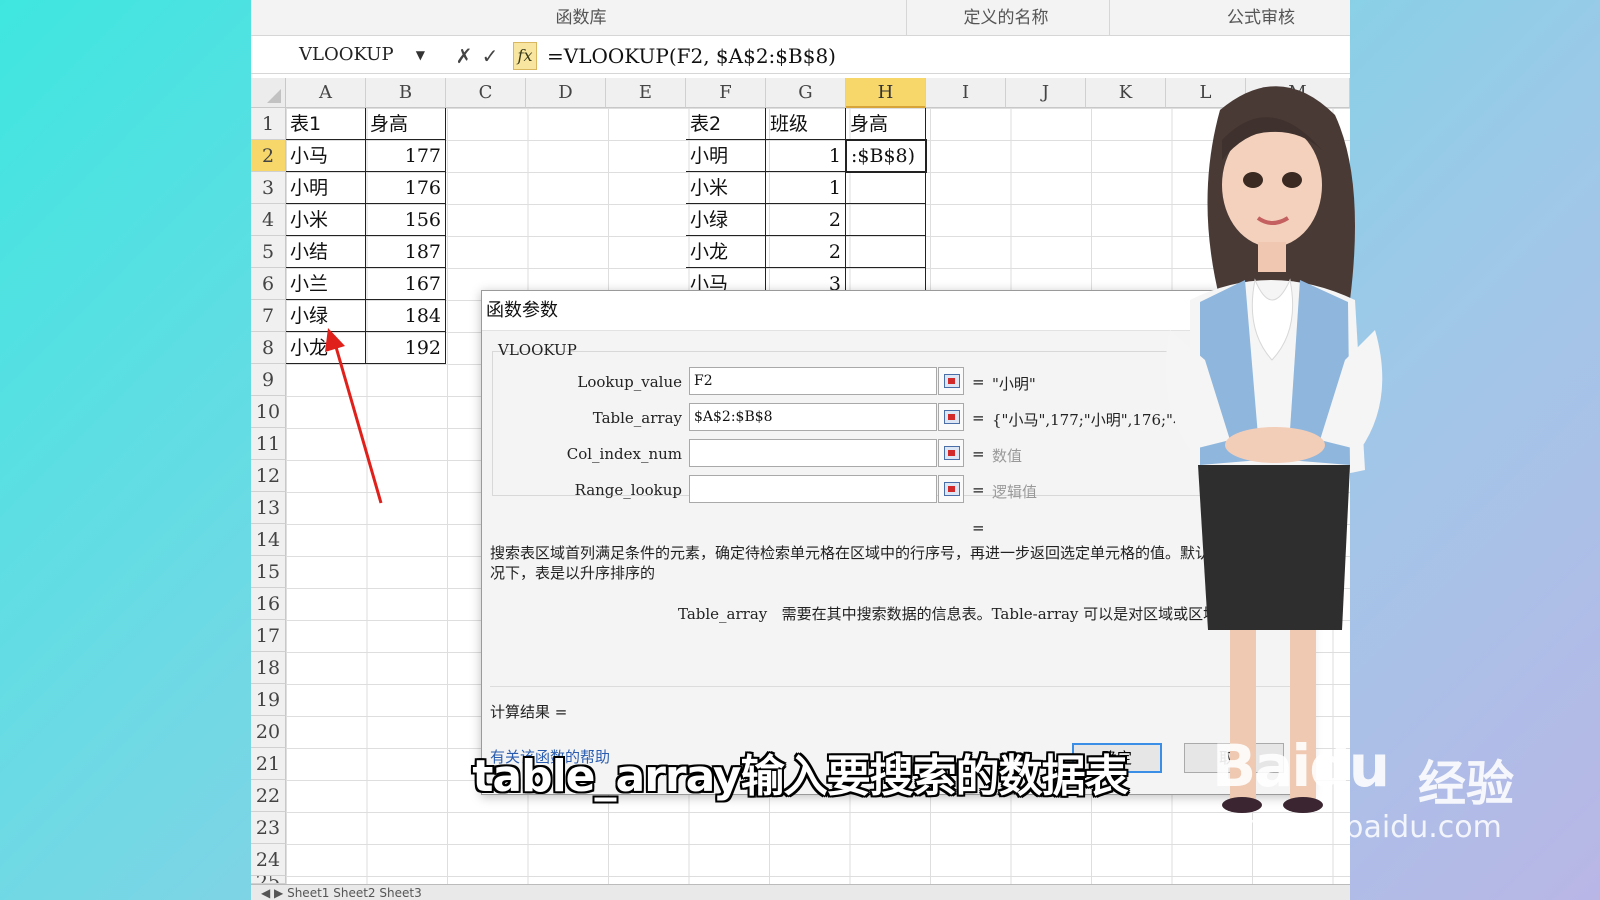 This screenshot has width=1600, height=900. I want to click on cell-b4: 156, so click(406, 220).